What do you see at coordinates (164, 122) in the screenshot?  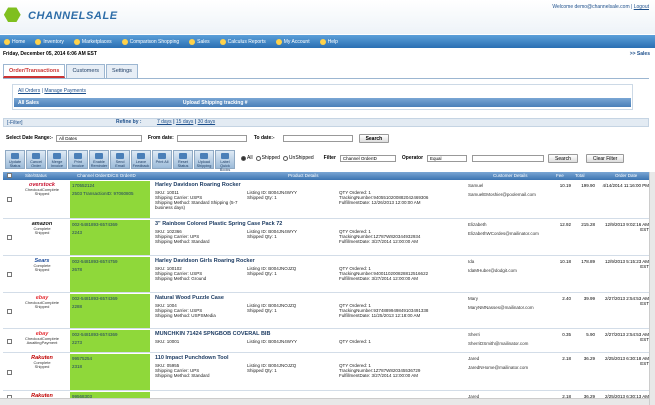 I see `refine-7-days: 7 days` at bounding box center [164, 122].